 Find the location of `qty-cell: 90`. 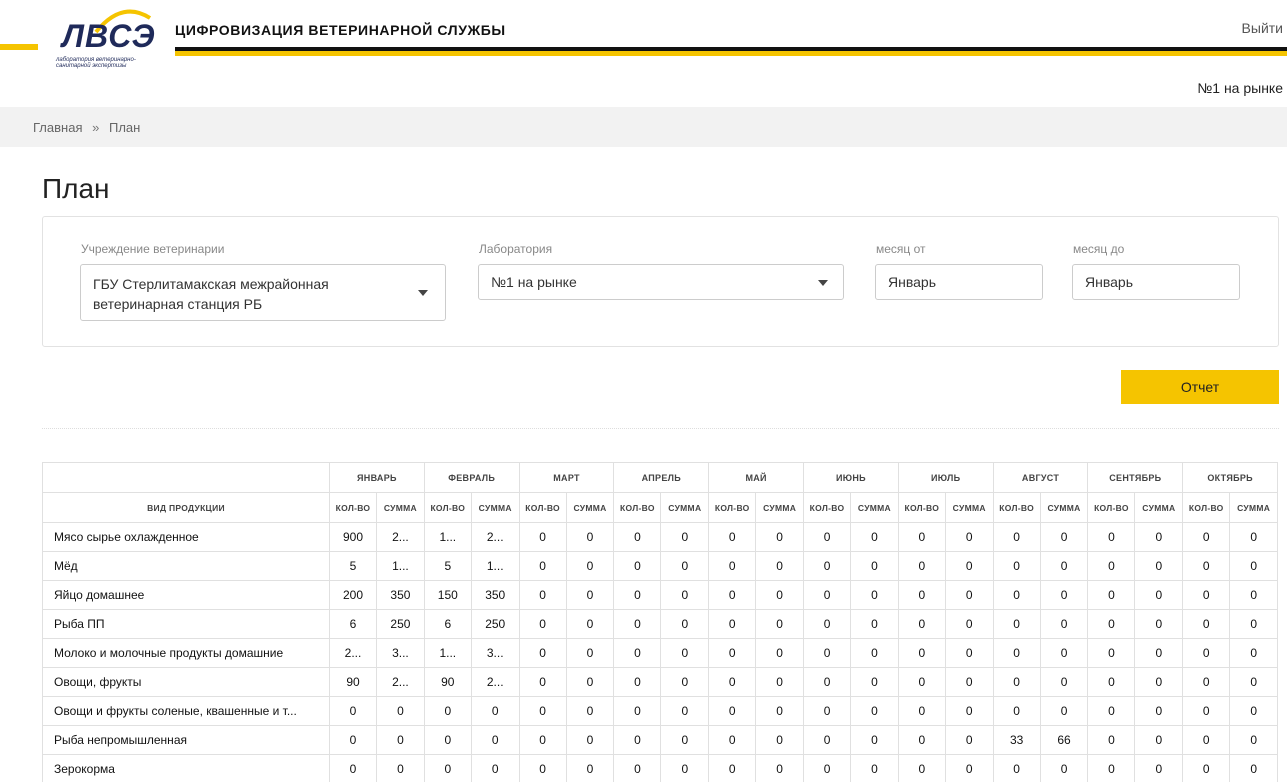

qty-cell: 90 is located at coordinates (353, 682).